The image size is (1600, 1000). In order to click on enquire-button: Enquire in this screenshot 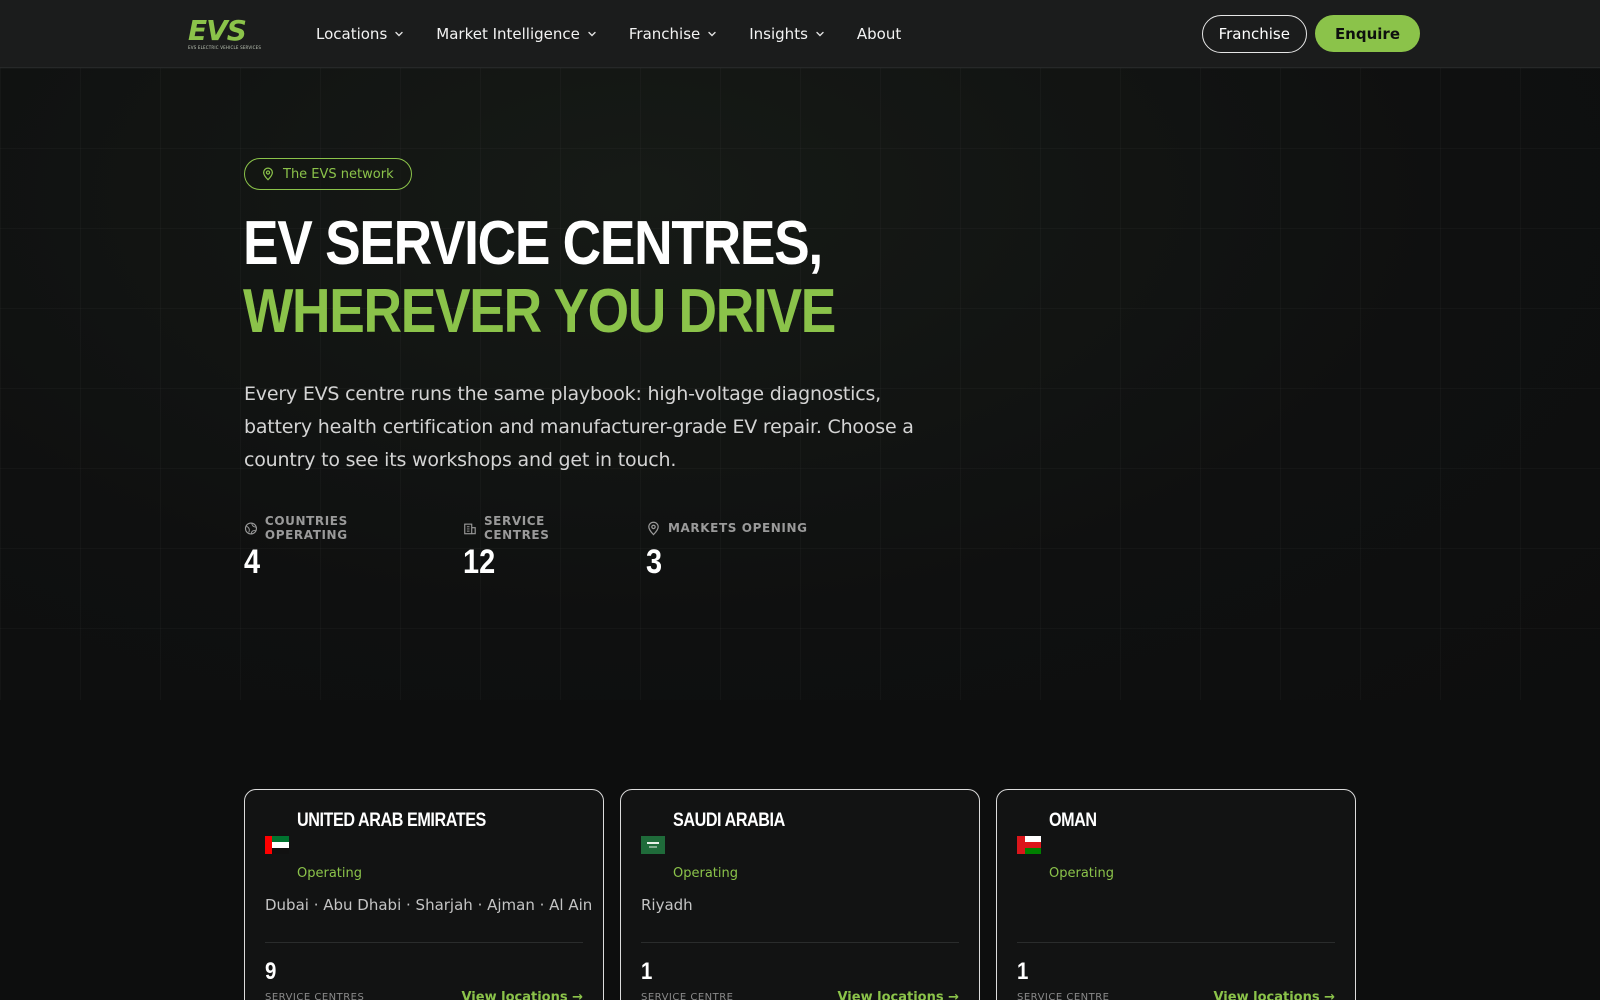, I will do `click(1367, 33)`.